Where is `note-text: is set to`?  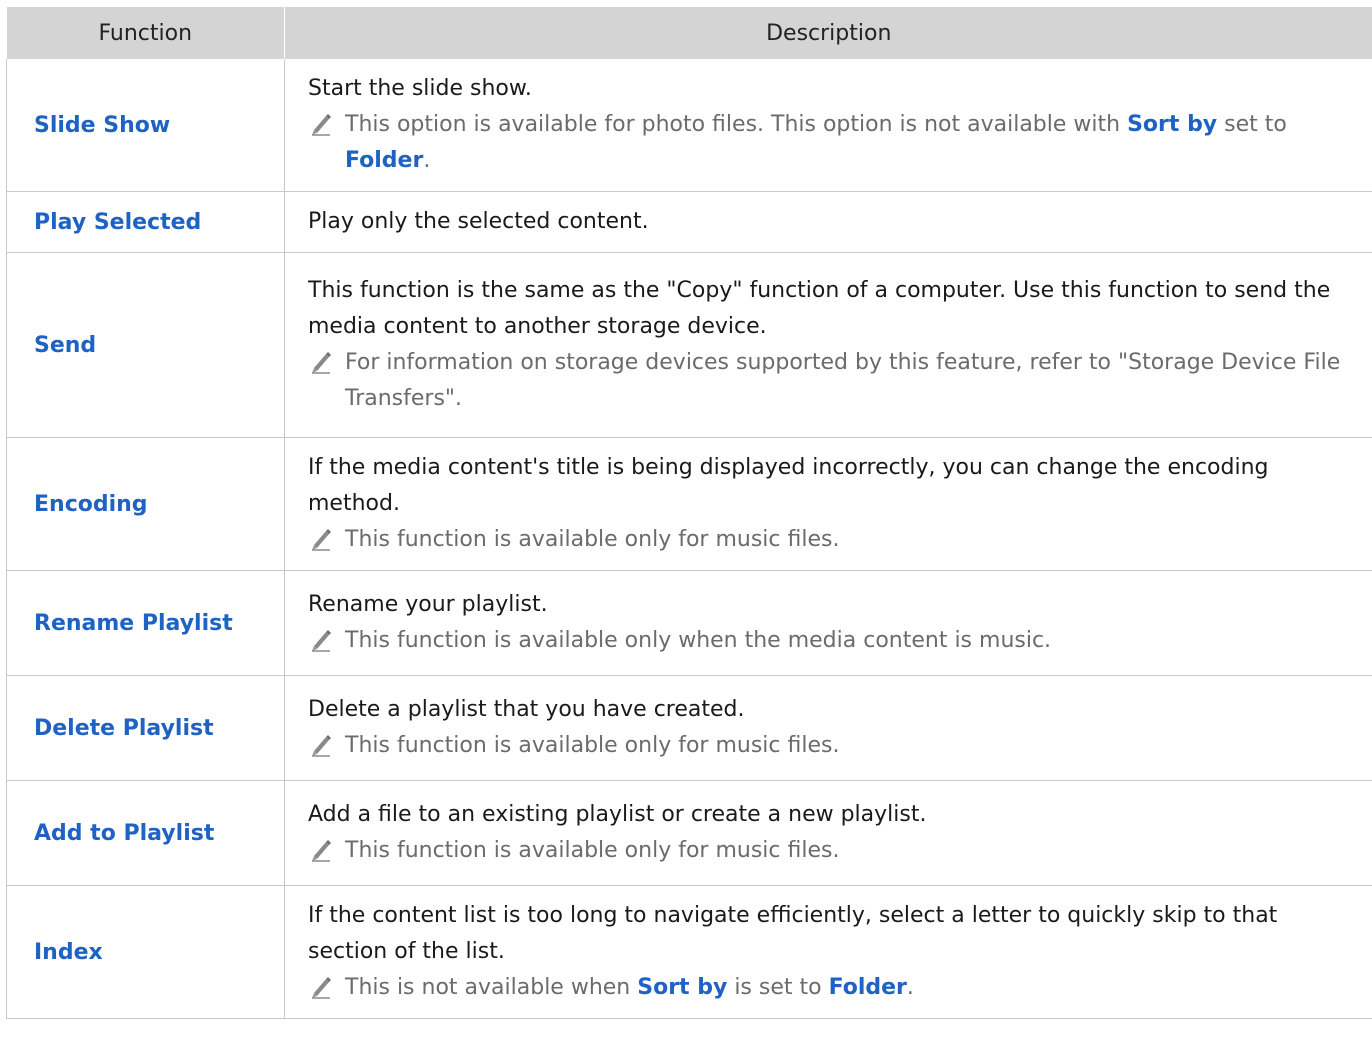 note-text: is set to is located at coordinates (778, 987).